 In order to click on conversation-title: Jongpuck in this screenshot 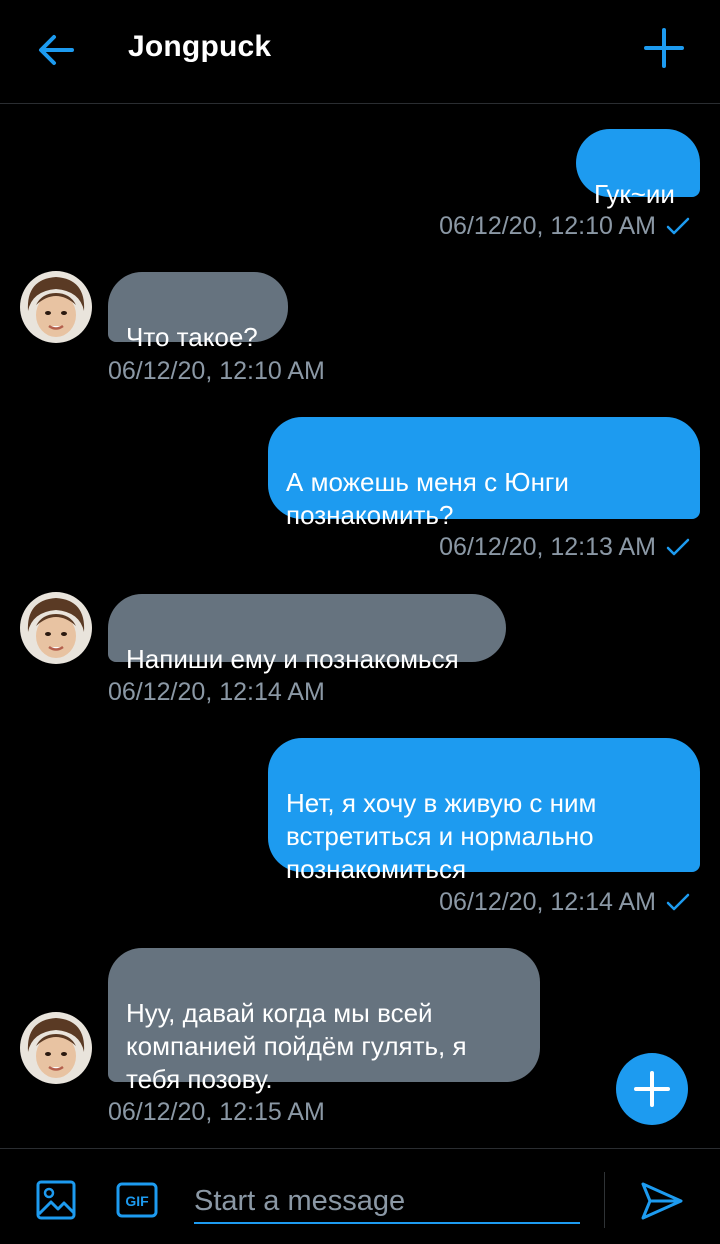, I will do `click(199, 47)`.